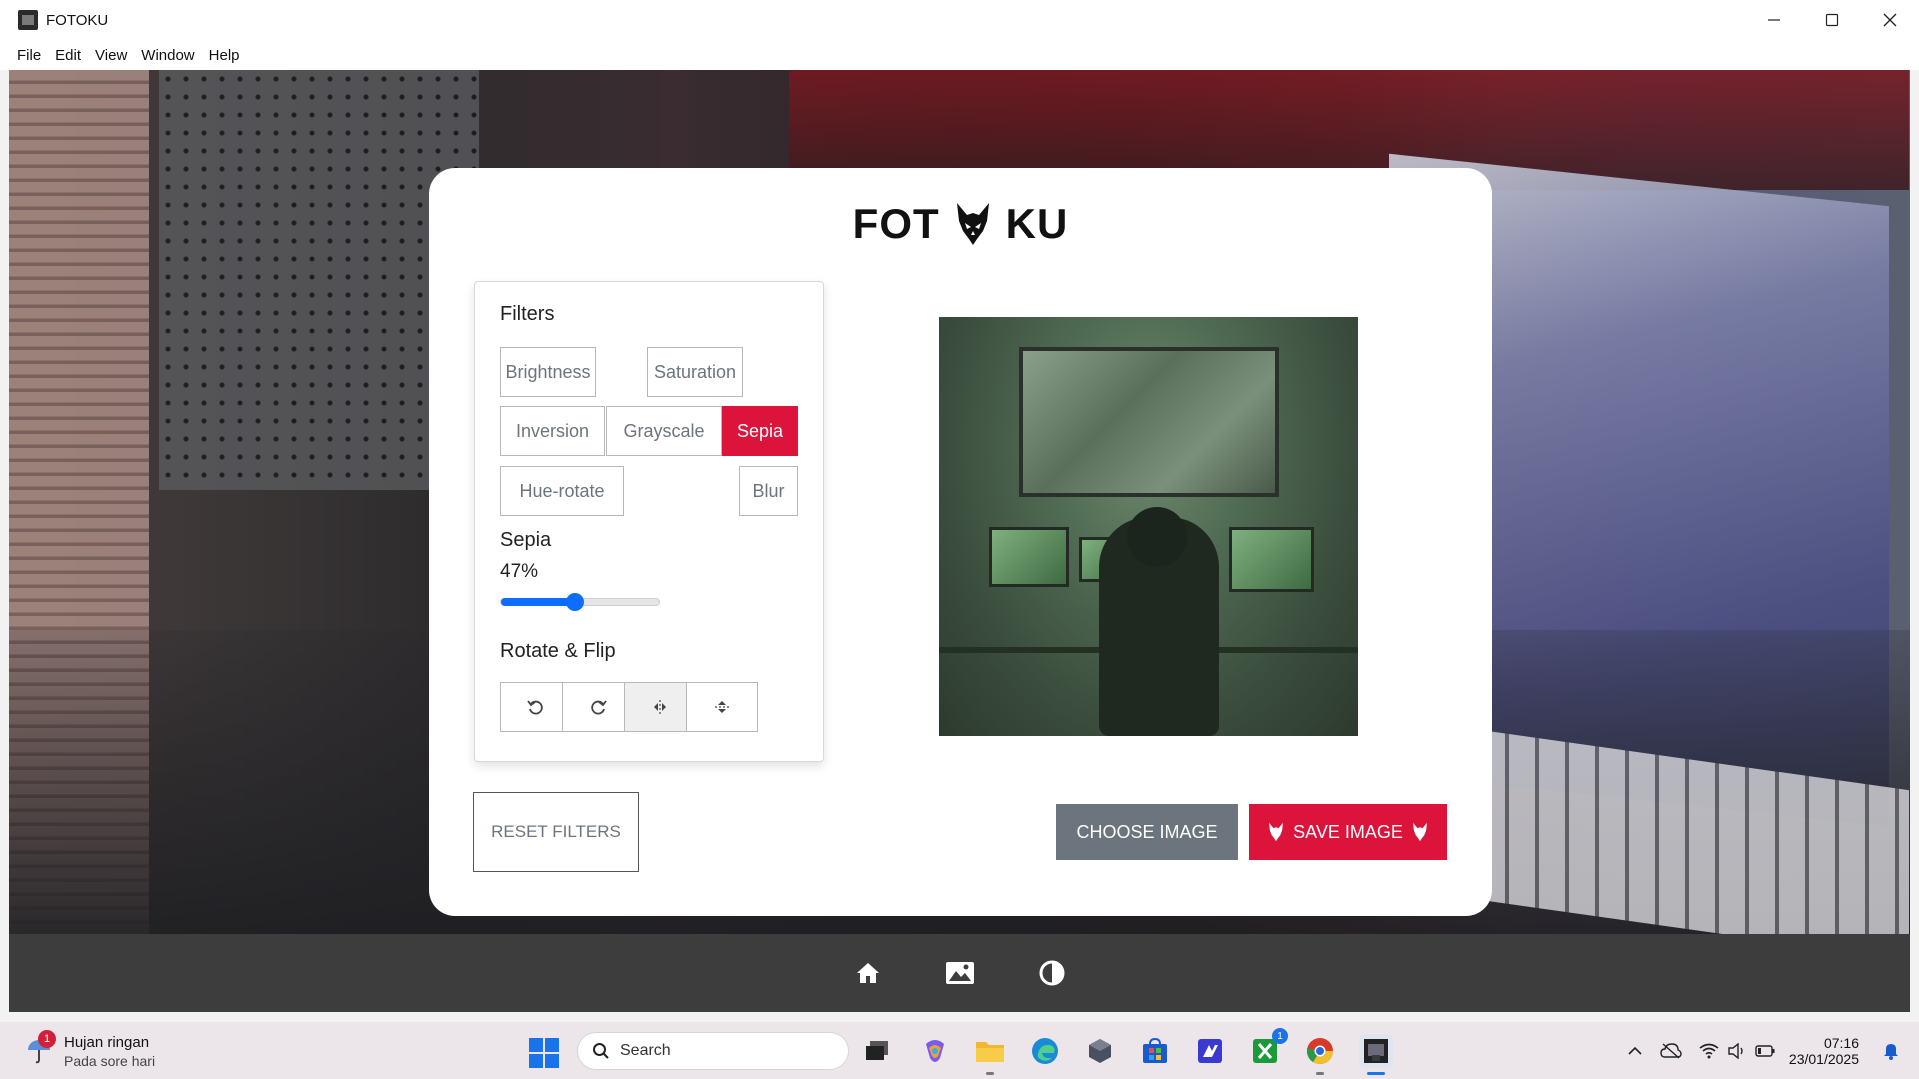 Image resolution: width=1919 pixels, height=1079 pixels. Describe the element at coordinates (601, 1051) in the screenshot. I see `search-icon` at that location.